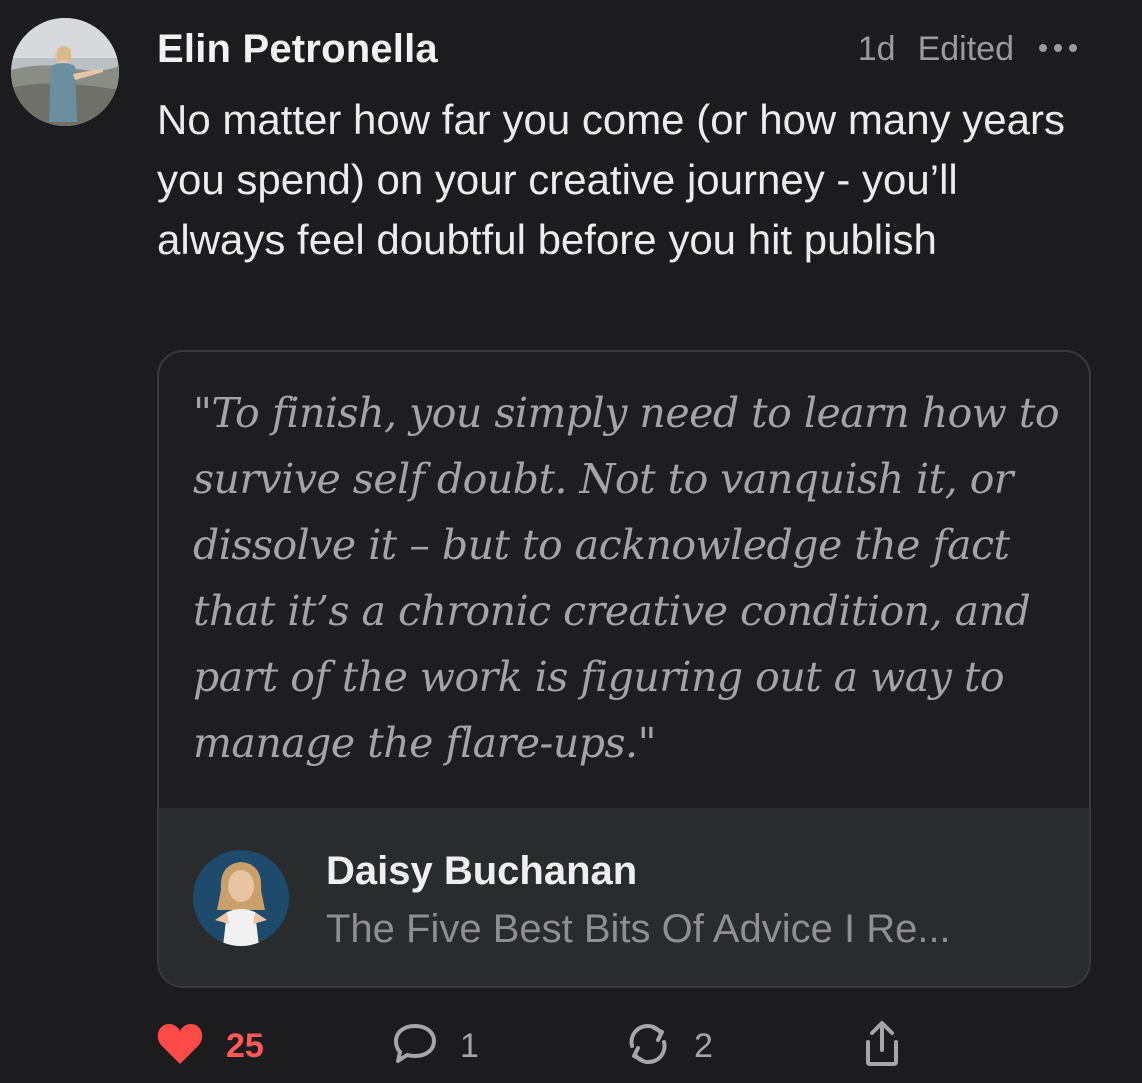 This screenshot has width=1142, height=1083. I want to click on comment-button: 1, so click(435, 1046).